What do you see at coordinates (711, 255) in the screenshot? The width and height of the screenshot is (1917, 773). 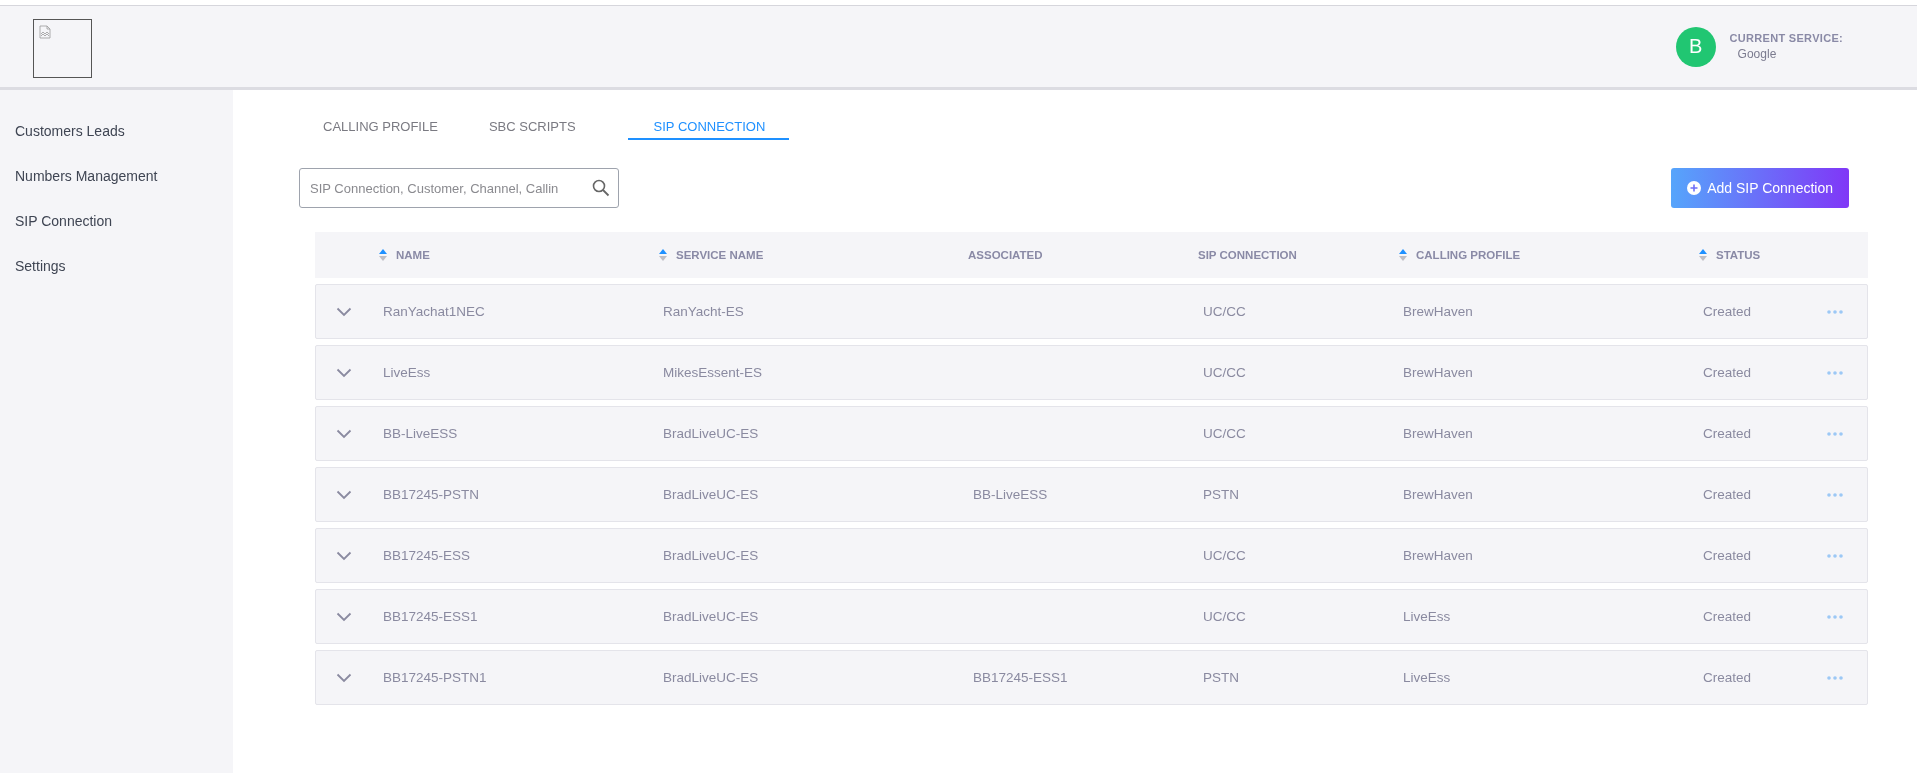 I see `column-header: SERVICE NAME` at bounding box center [711, 255].